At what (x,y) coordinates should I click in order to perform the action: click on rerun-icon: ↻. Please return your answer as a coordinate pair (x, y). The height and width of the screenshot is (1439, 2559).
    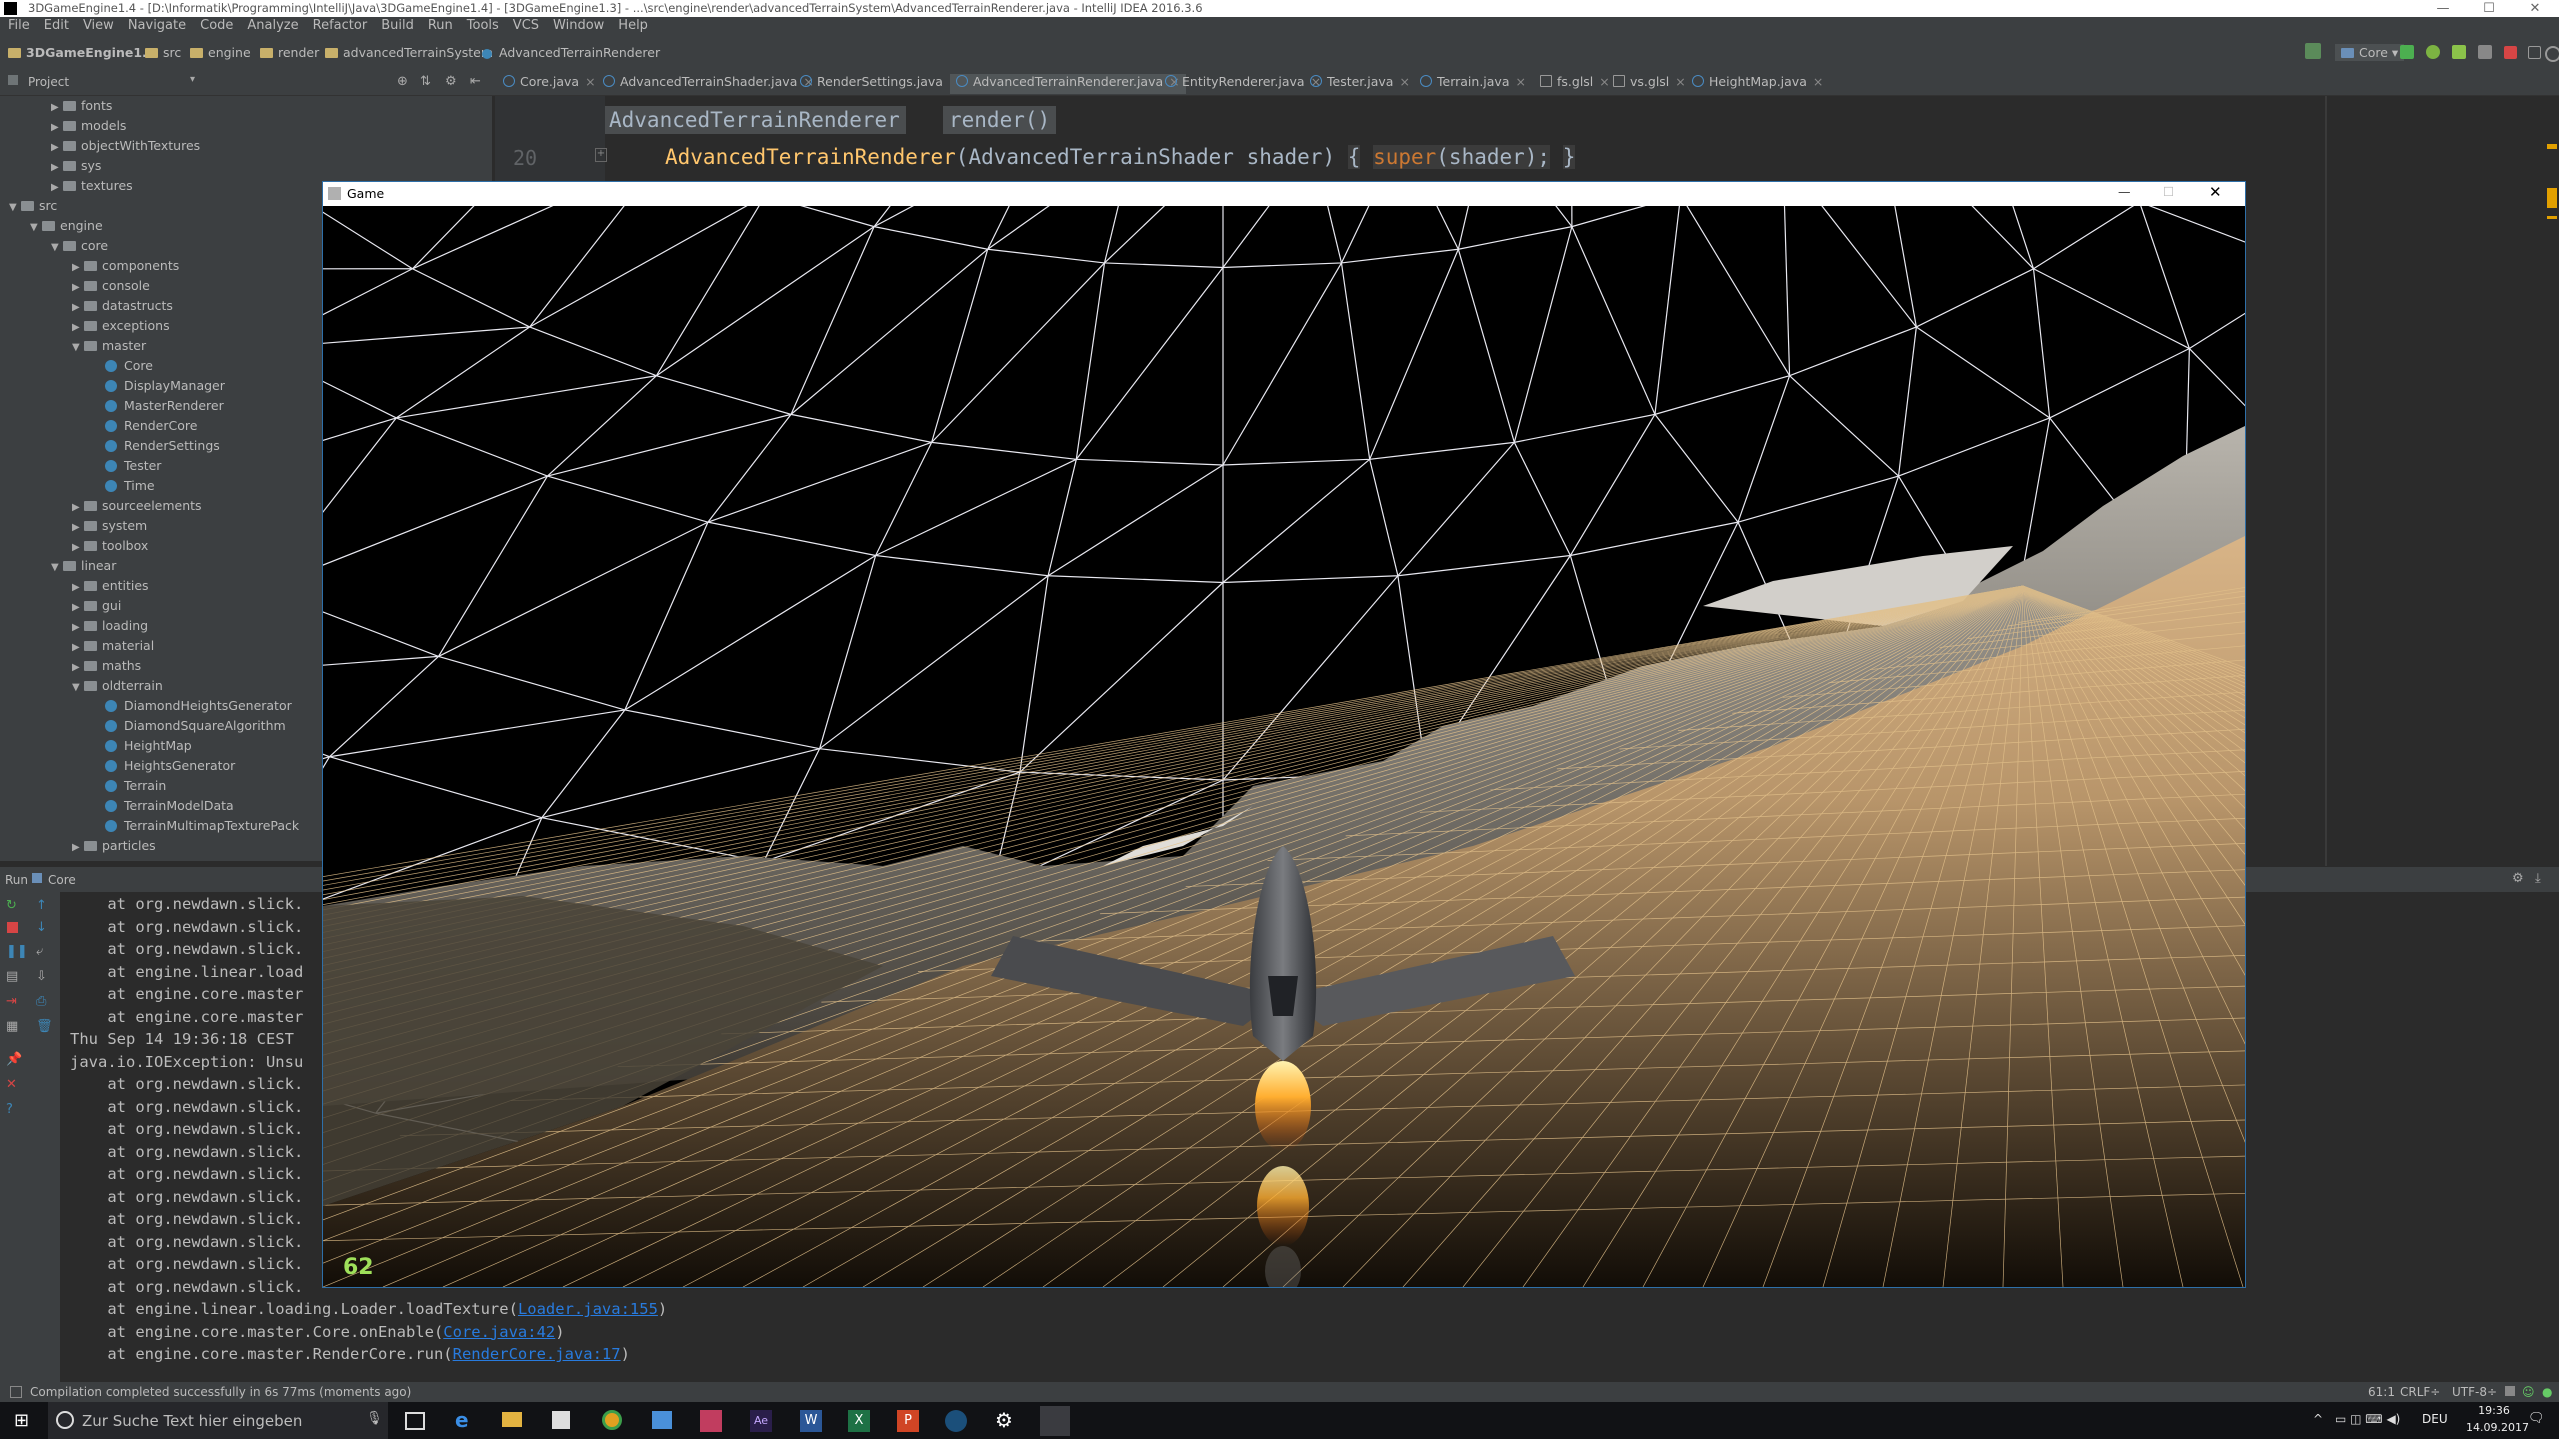
    Looking at the image, I should click on (11, 905).